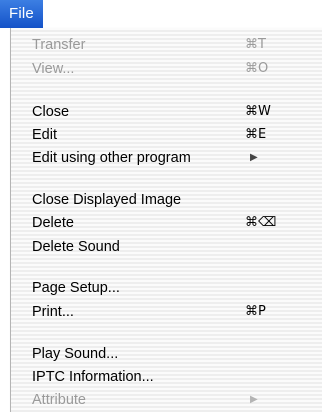 The width and height of the screenshot is (322, 412). I want to click on menu-item-label: Edit, so click(44, 135).